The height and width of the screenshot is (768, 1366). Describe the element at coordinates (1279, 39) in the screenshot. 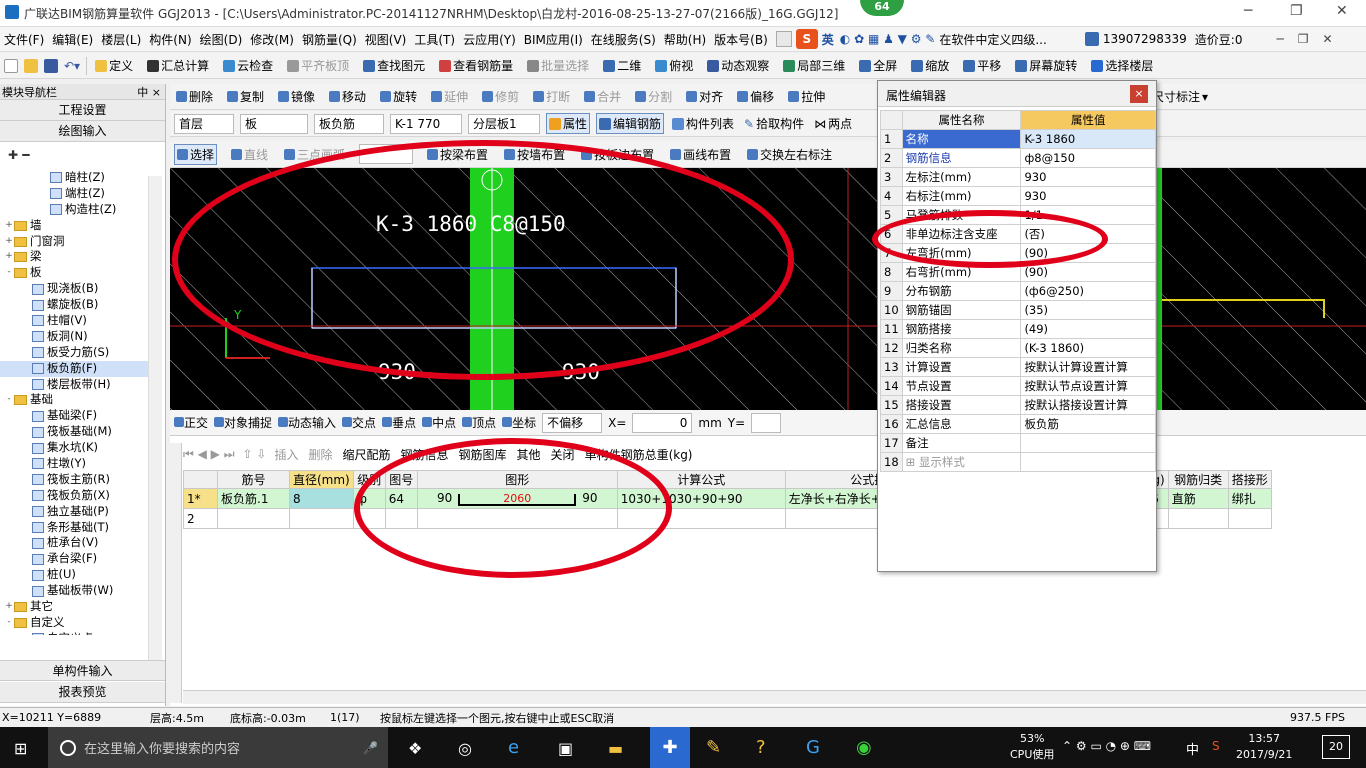

I see `menu-minimize-icon: ─` at that location.